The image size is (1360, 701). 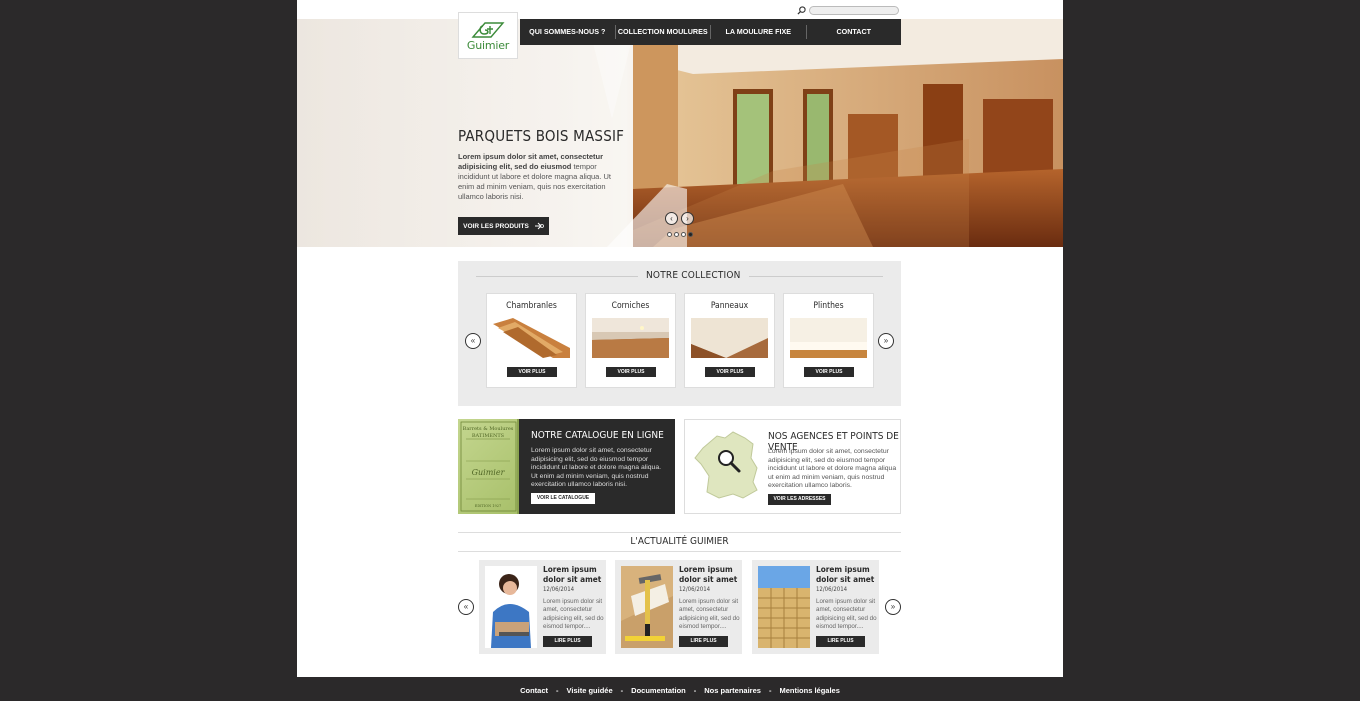 I want to click on nav-item-about: QUI SOMMES-NOUS ?, so click(x=568, y=32).